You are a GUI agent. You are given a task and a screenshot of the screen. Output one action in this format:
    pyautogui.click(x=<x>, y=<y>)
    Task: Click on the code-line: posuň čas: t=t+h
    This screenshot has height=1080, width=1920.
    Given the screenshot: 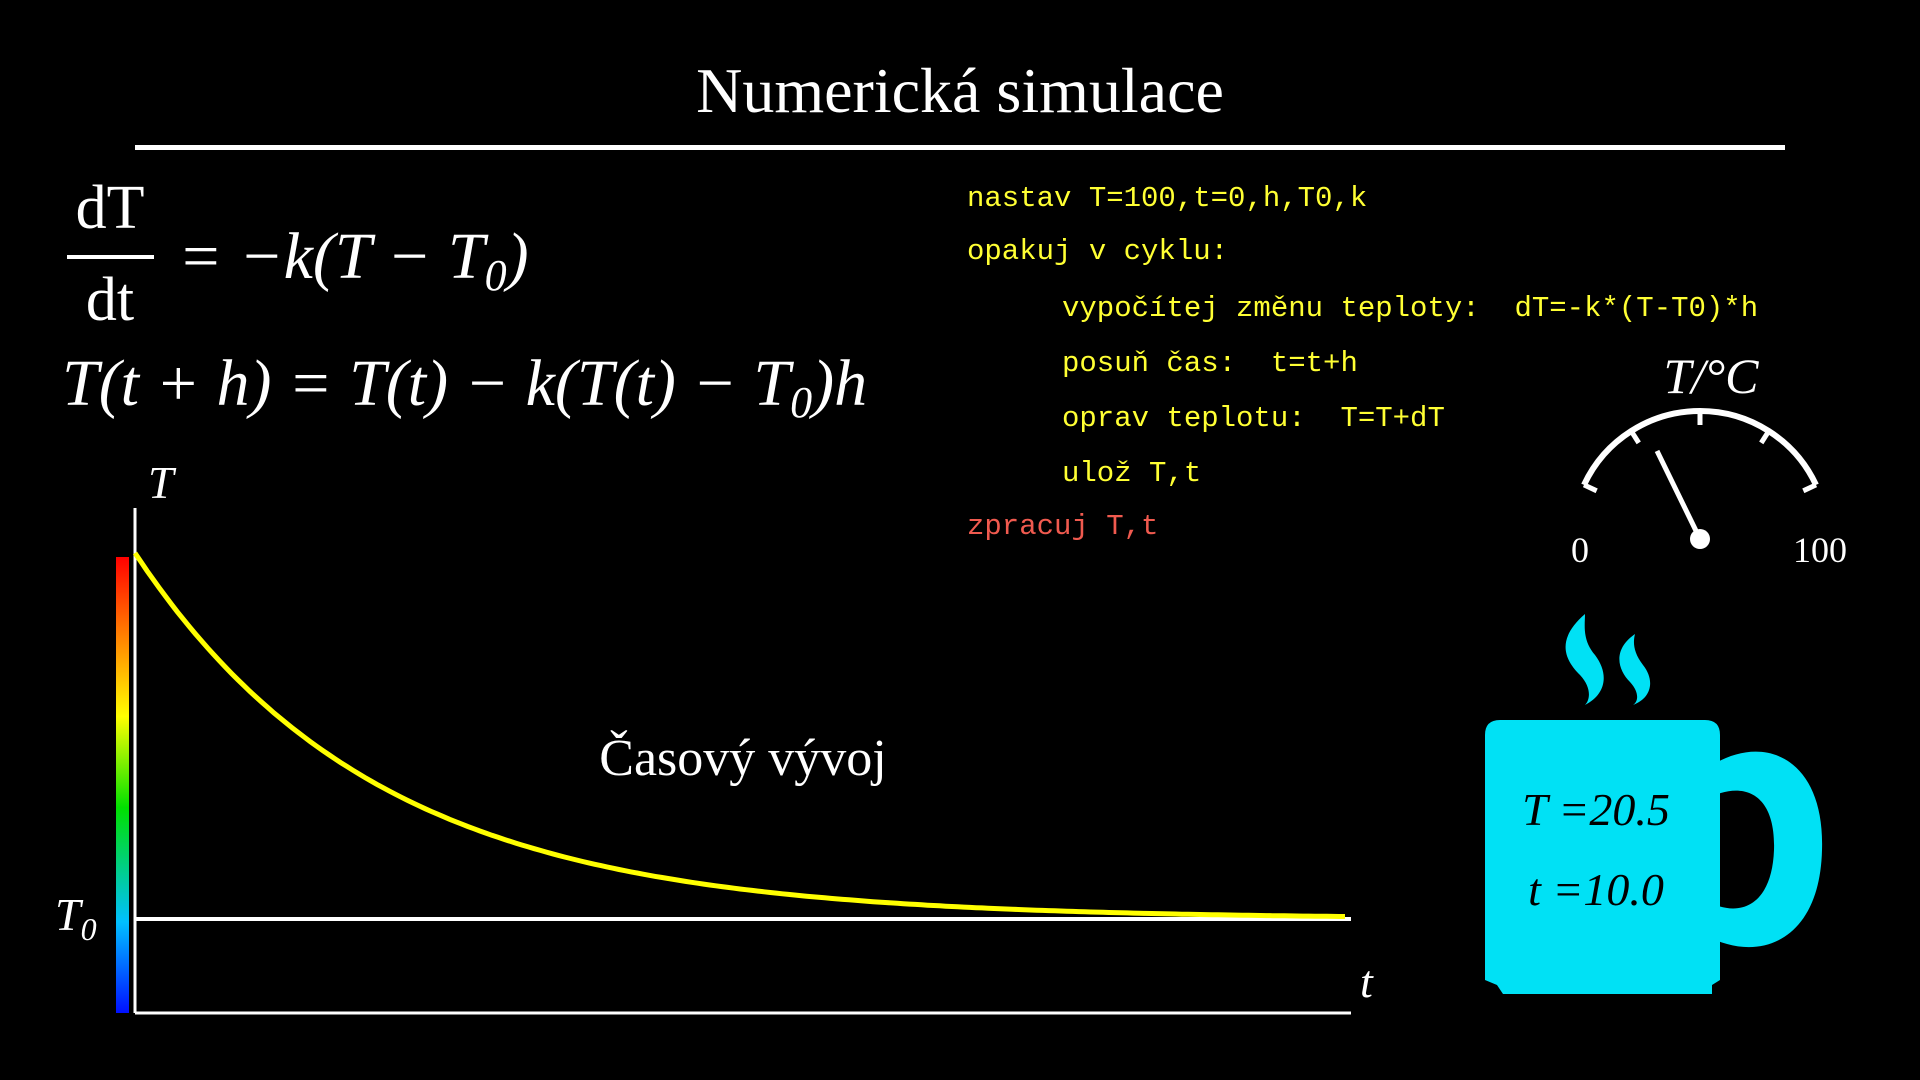 What is the action you would take?
    pyautogui.click(x=1210, y=363)
    